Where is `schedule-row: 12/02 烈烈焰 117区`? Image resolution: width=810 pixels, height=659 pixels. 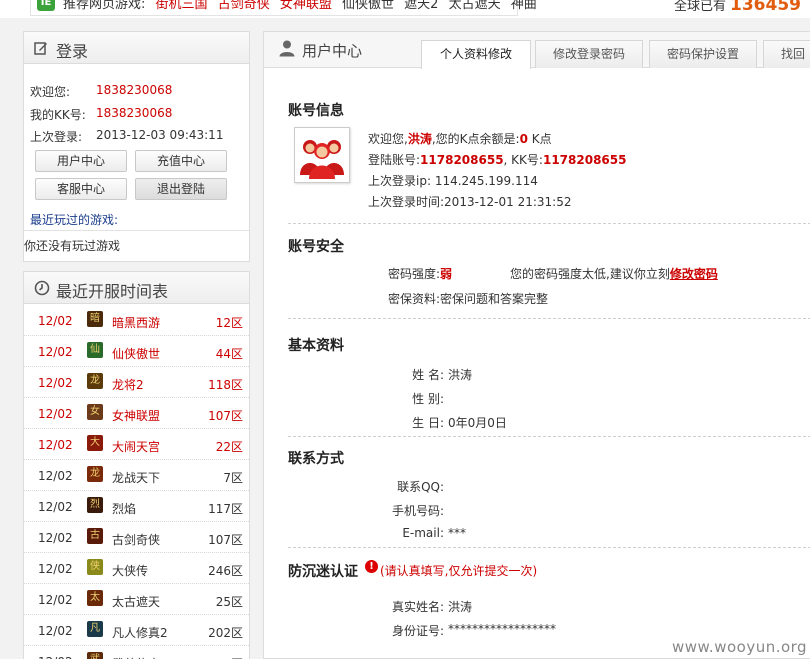 schedule-row: 12/02 烈烈焰 117区 is located at coordinates (136, 506).